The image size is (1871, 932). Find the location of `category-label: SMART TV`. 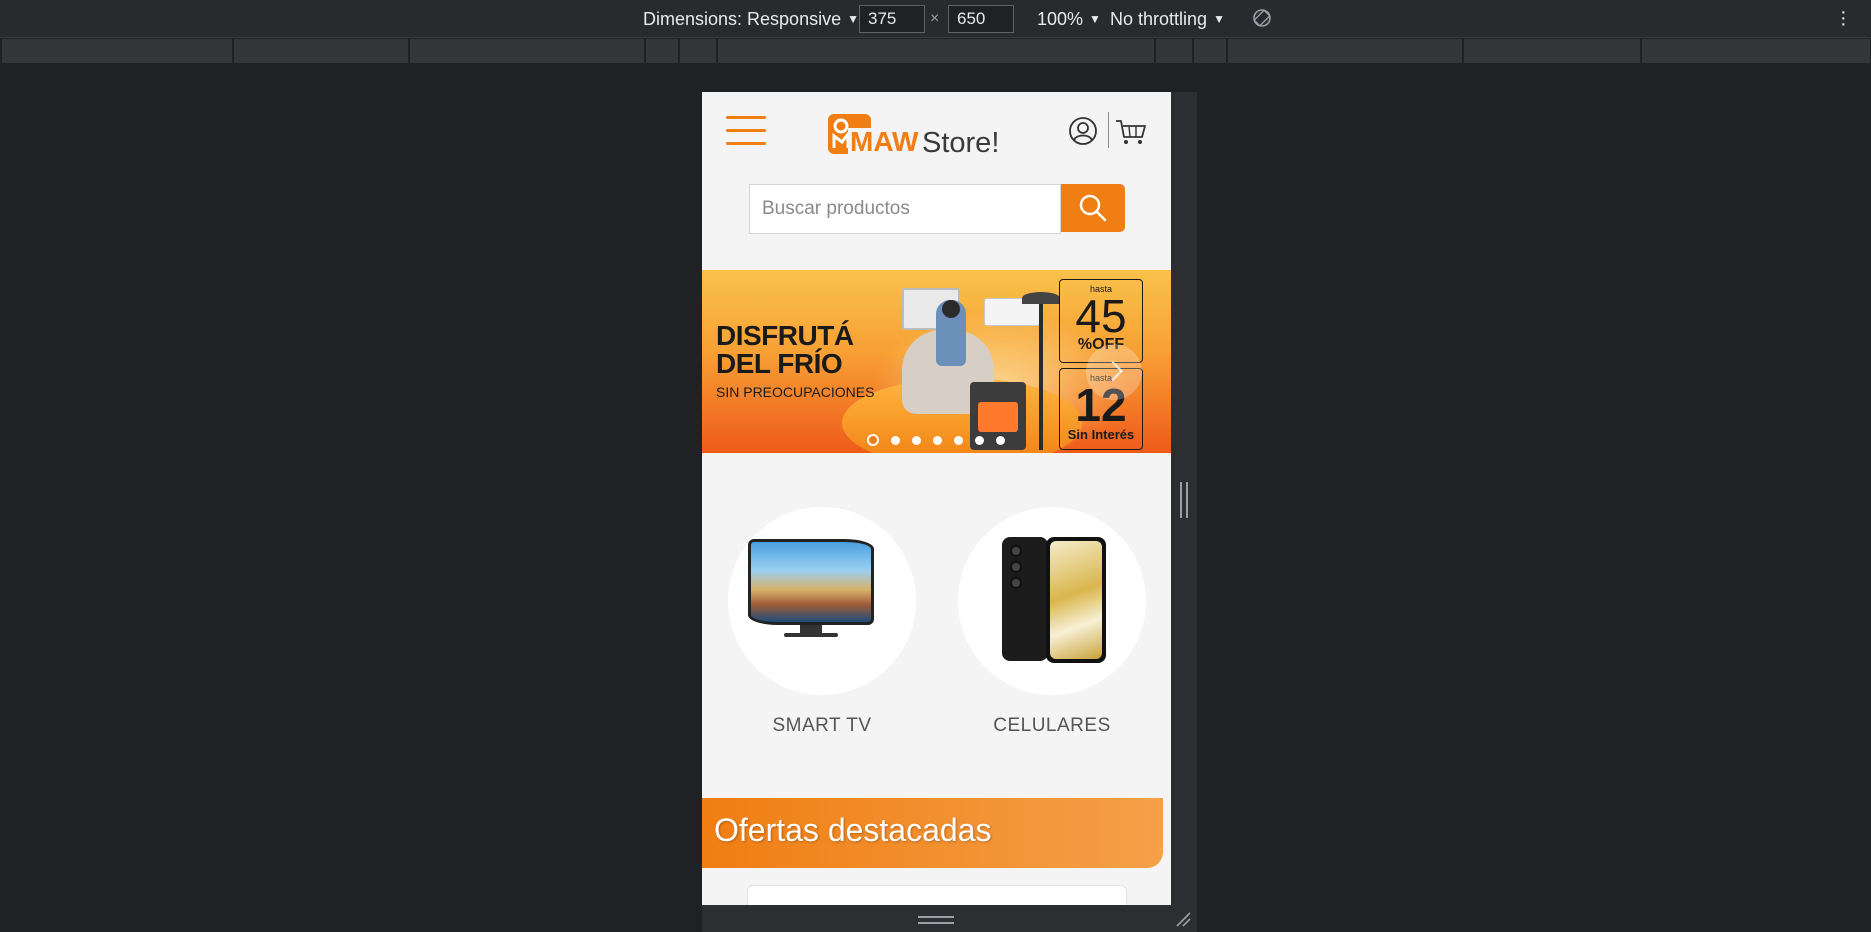

category-label: SMART TV is located at coordinates (822, 725).